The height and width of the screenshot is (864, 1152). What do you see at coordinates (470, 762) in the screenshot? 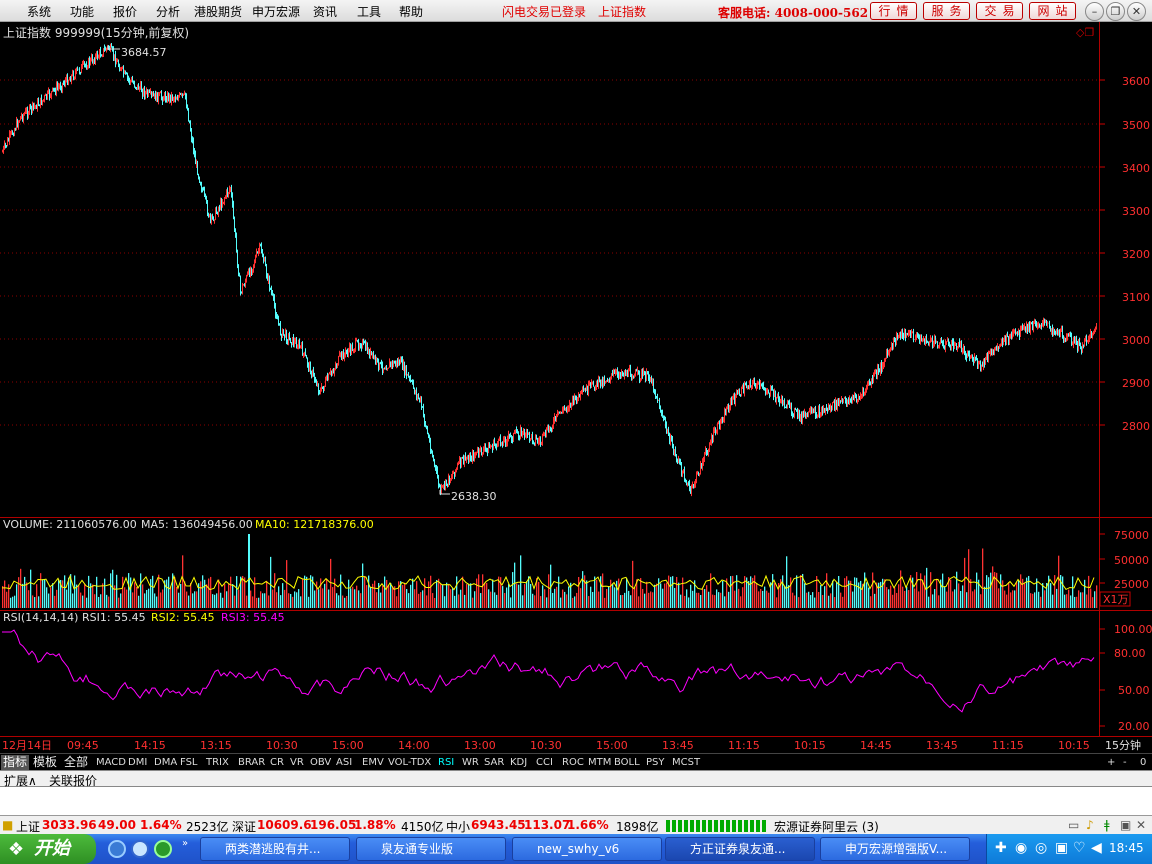
I see `tab-wr: WR` at bounding box center [470, 762].